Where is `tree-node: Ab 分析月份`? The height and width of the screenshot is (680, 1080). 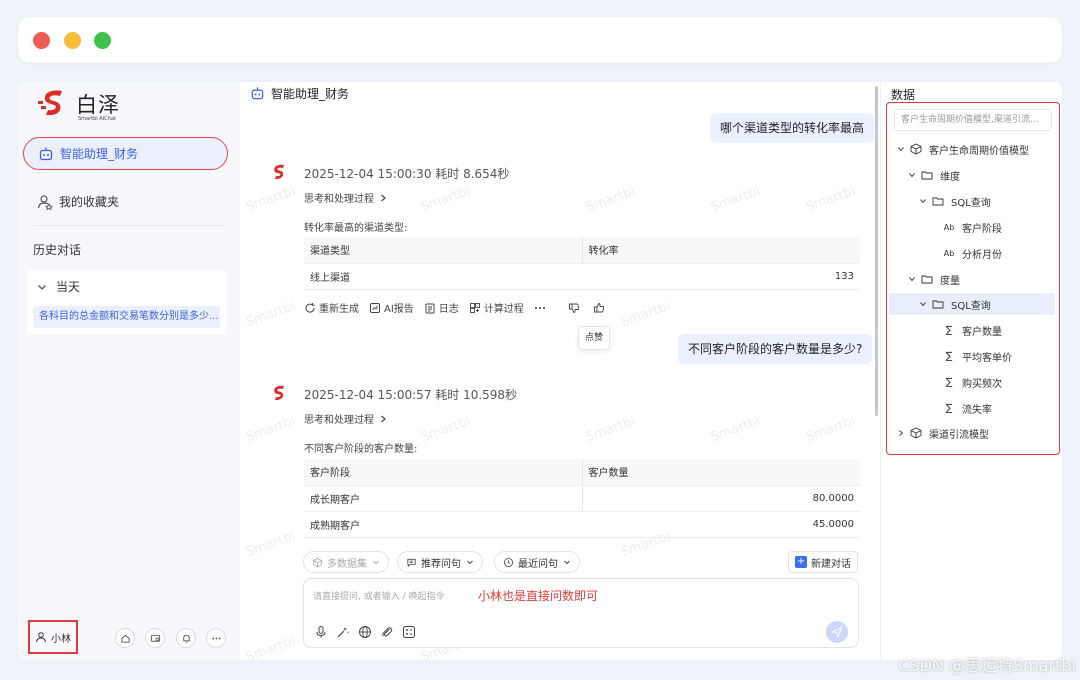 tree-node: Ab 分析月份 is located at coordinates (972, 253).